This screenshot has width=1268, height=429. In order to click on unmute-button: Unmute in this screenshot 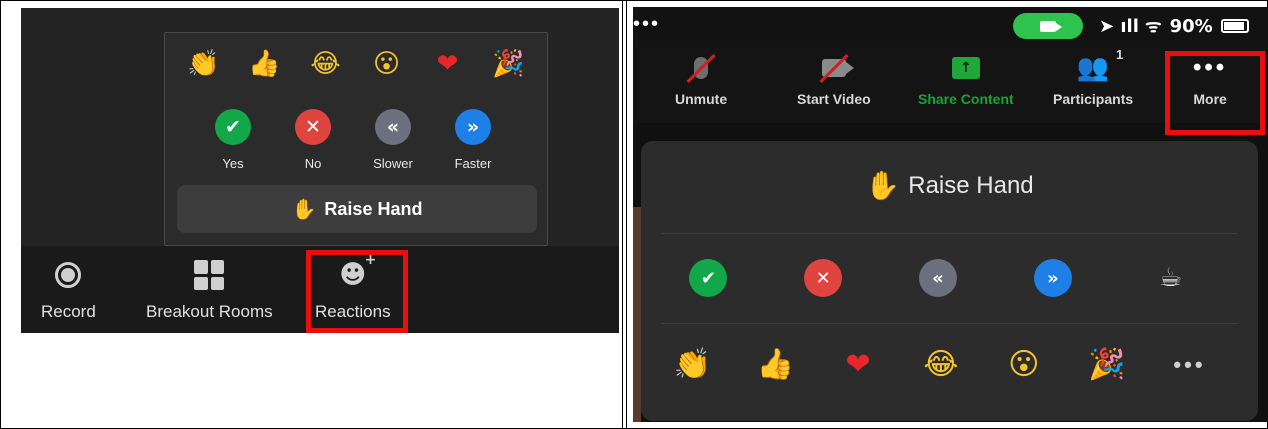, I will do `click(701, 79)`.